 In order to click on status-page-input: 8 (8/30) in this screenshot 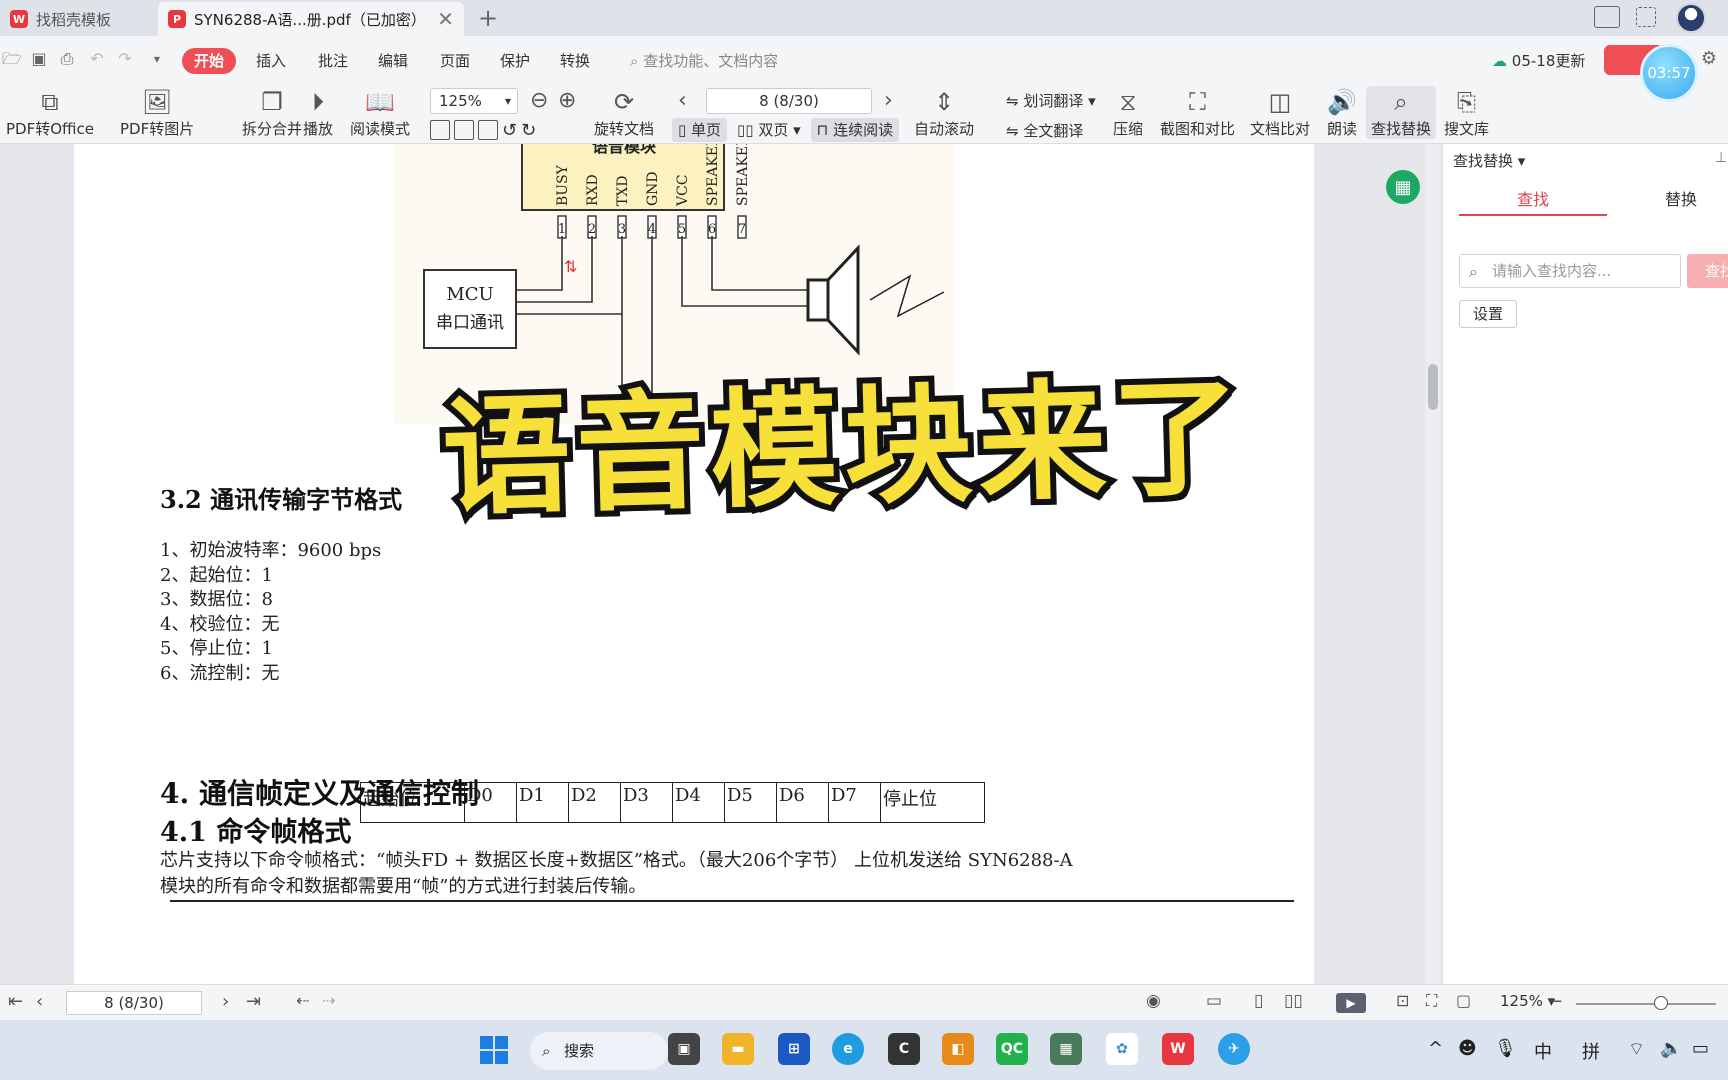, I will do `click(134, 1003)`.